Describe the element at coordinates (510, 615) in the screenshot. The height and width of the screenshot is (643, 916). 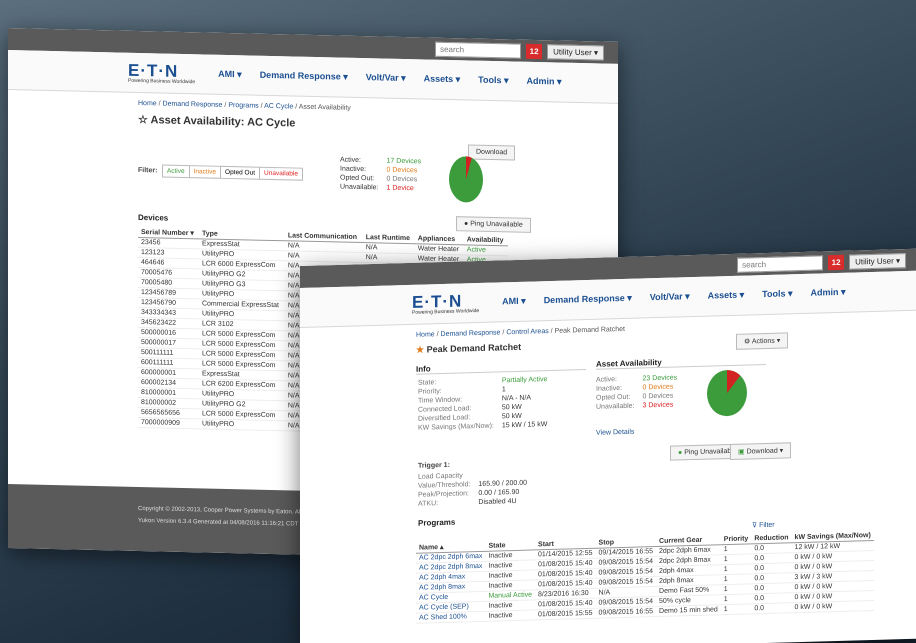
I see `table-cell: Inactive` at that location.